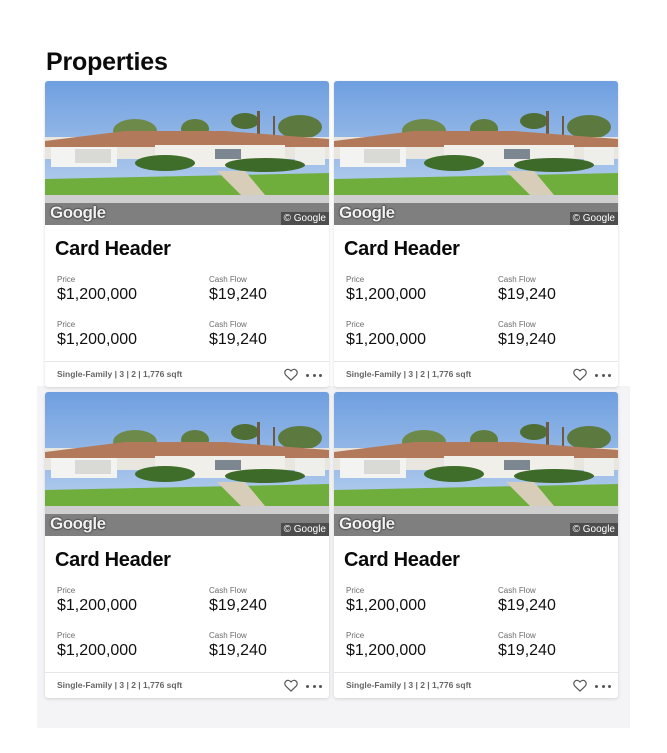 This screenshot has width=667, height=753. What do you see at coordinates (107, 62) in the screenshot?
I see `page-title: Properties` at bounding box center [107, 62].